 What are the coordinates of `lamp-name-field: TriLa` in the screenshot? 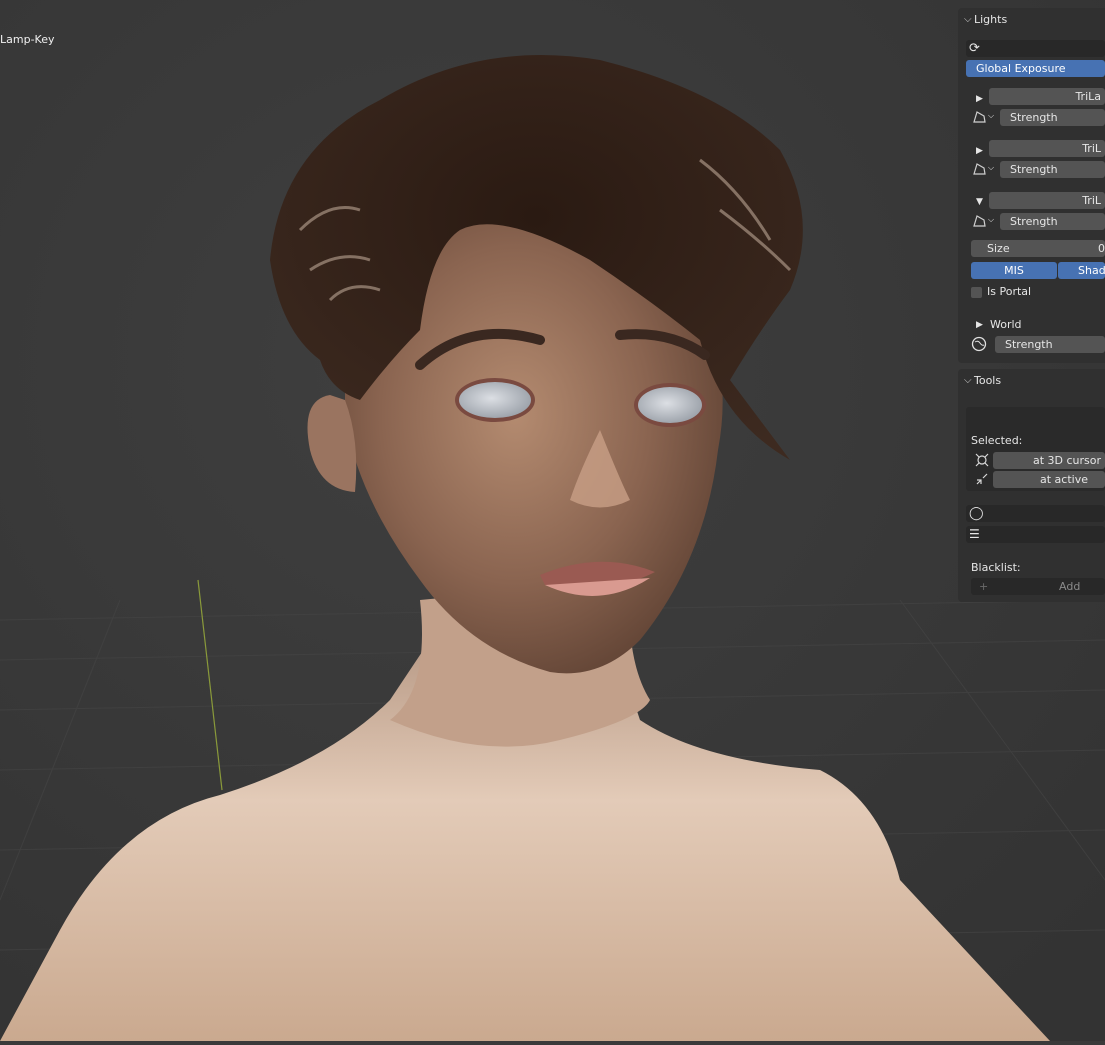 It's located at (1047, 96).